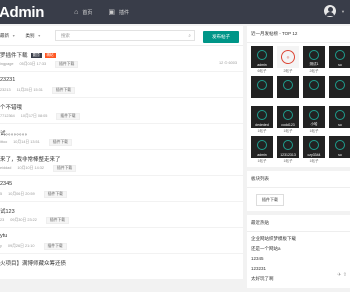 The width and height of the screenshot is (350, 292). Describe the element at coordinates (288, 60) in the screenshot. I see `top-poster: ◎2帖子` at that location.